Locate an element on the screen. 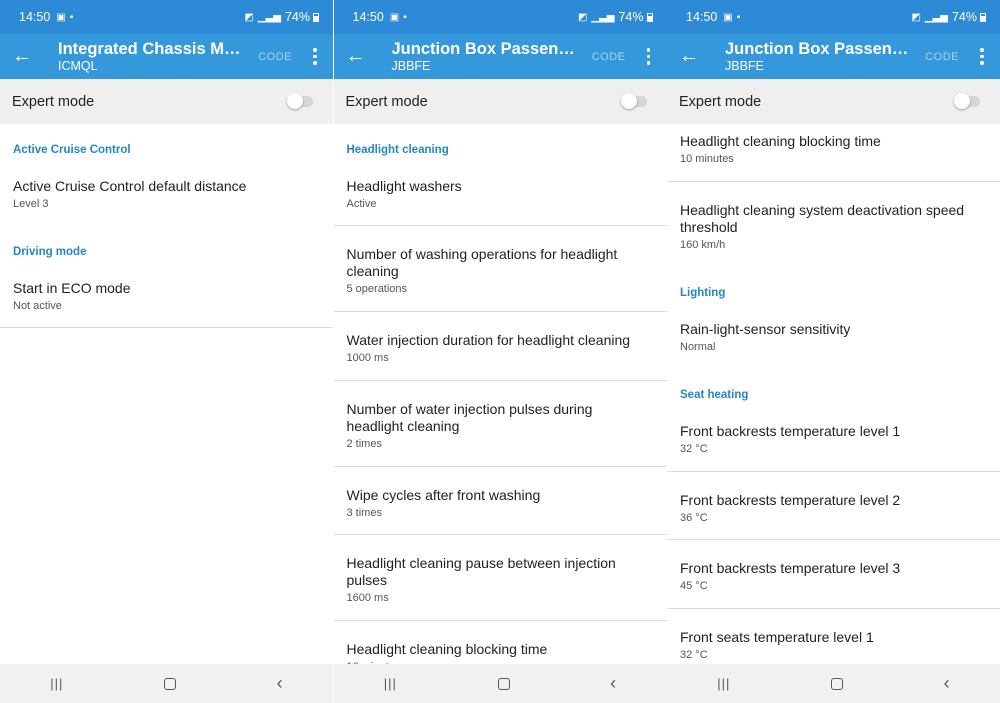  status-time: 14:50 is located at coordinates (368, 17).